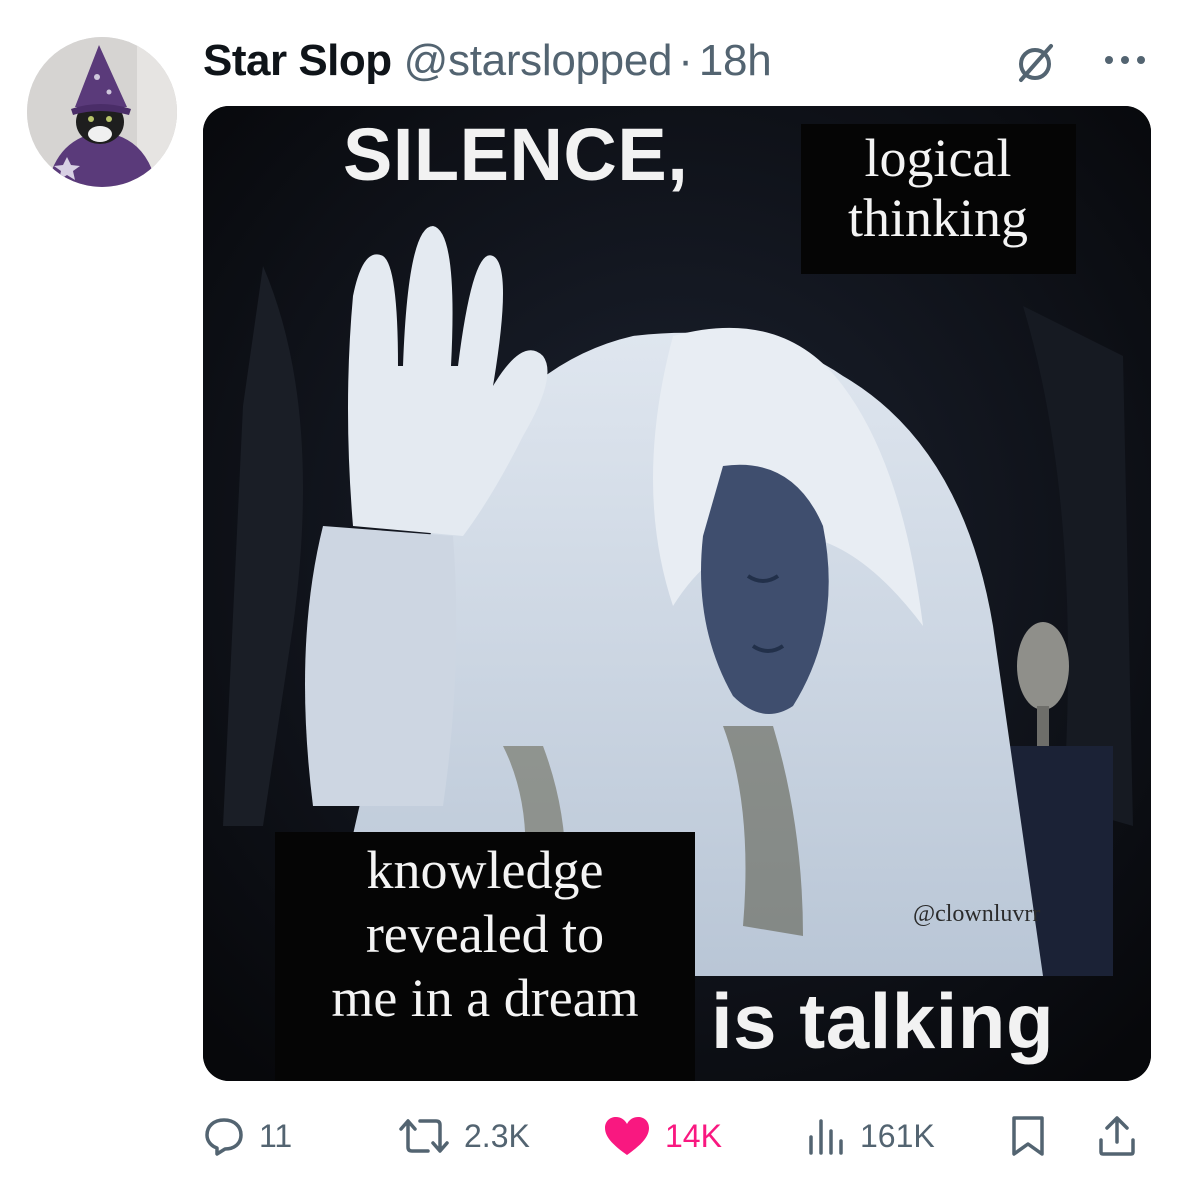 The width and height of the screenshot is (1179, 1184). What do you see at coordinates (938, 158) in the screenshot?
I see `caption-line: logical` at bounding box center [938, 158].